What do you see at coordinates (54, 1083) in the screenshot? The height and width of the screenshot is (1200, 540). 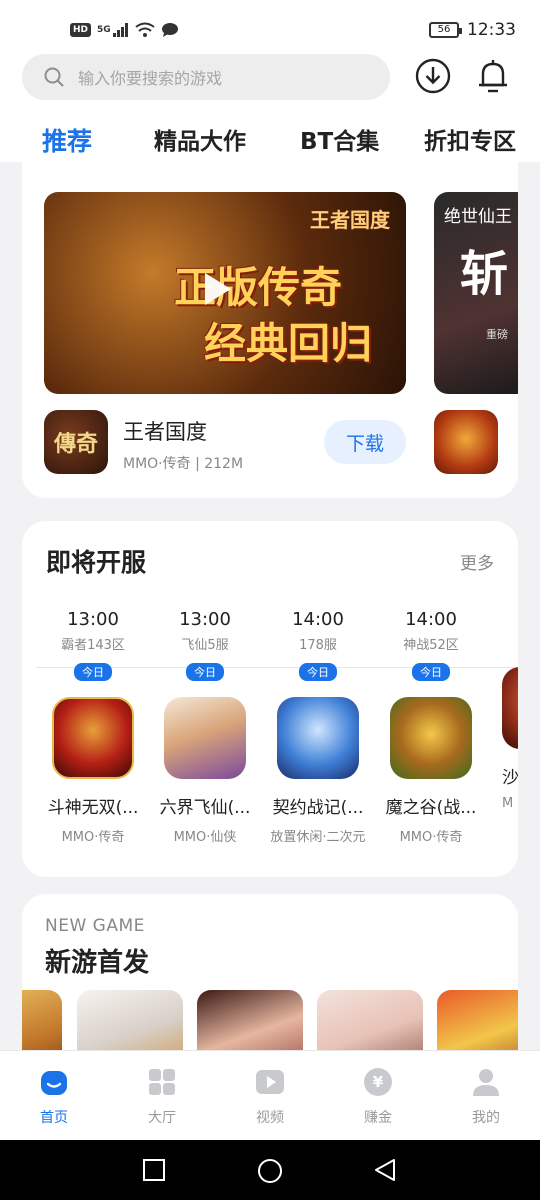 I see `home-icon` at bounding box center [54, 1083].